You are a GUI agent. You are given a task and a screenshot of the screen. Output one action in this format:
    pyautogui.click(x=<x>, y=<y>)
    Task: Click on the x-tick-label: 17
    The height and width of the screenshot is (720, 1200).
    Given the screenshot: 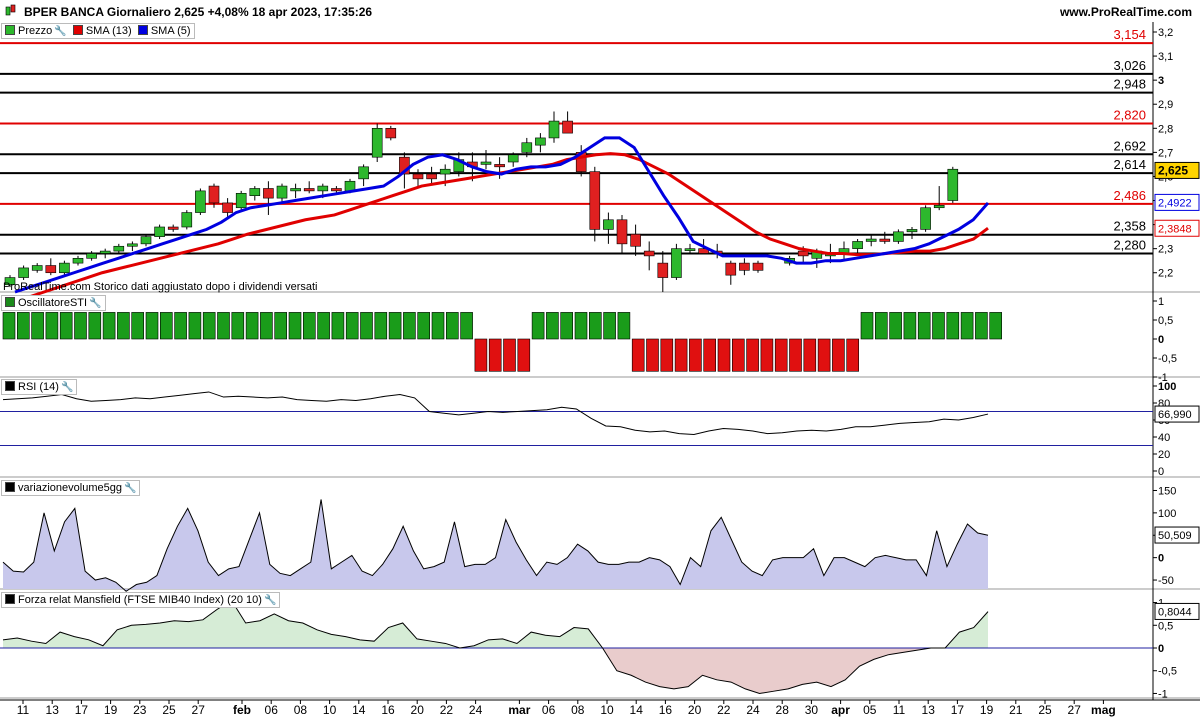 What is the action you would take?
    pyautogui.click(x=82, y=710)
    